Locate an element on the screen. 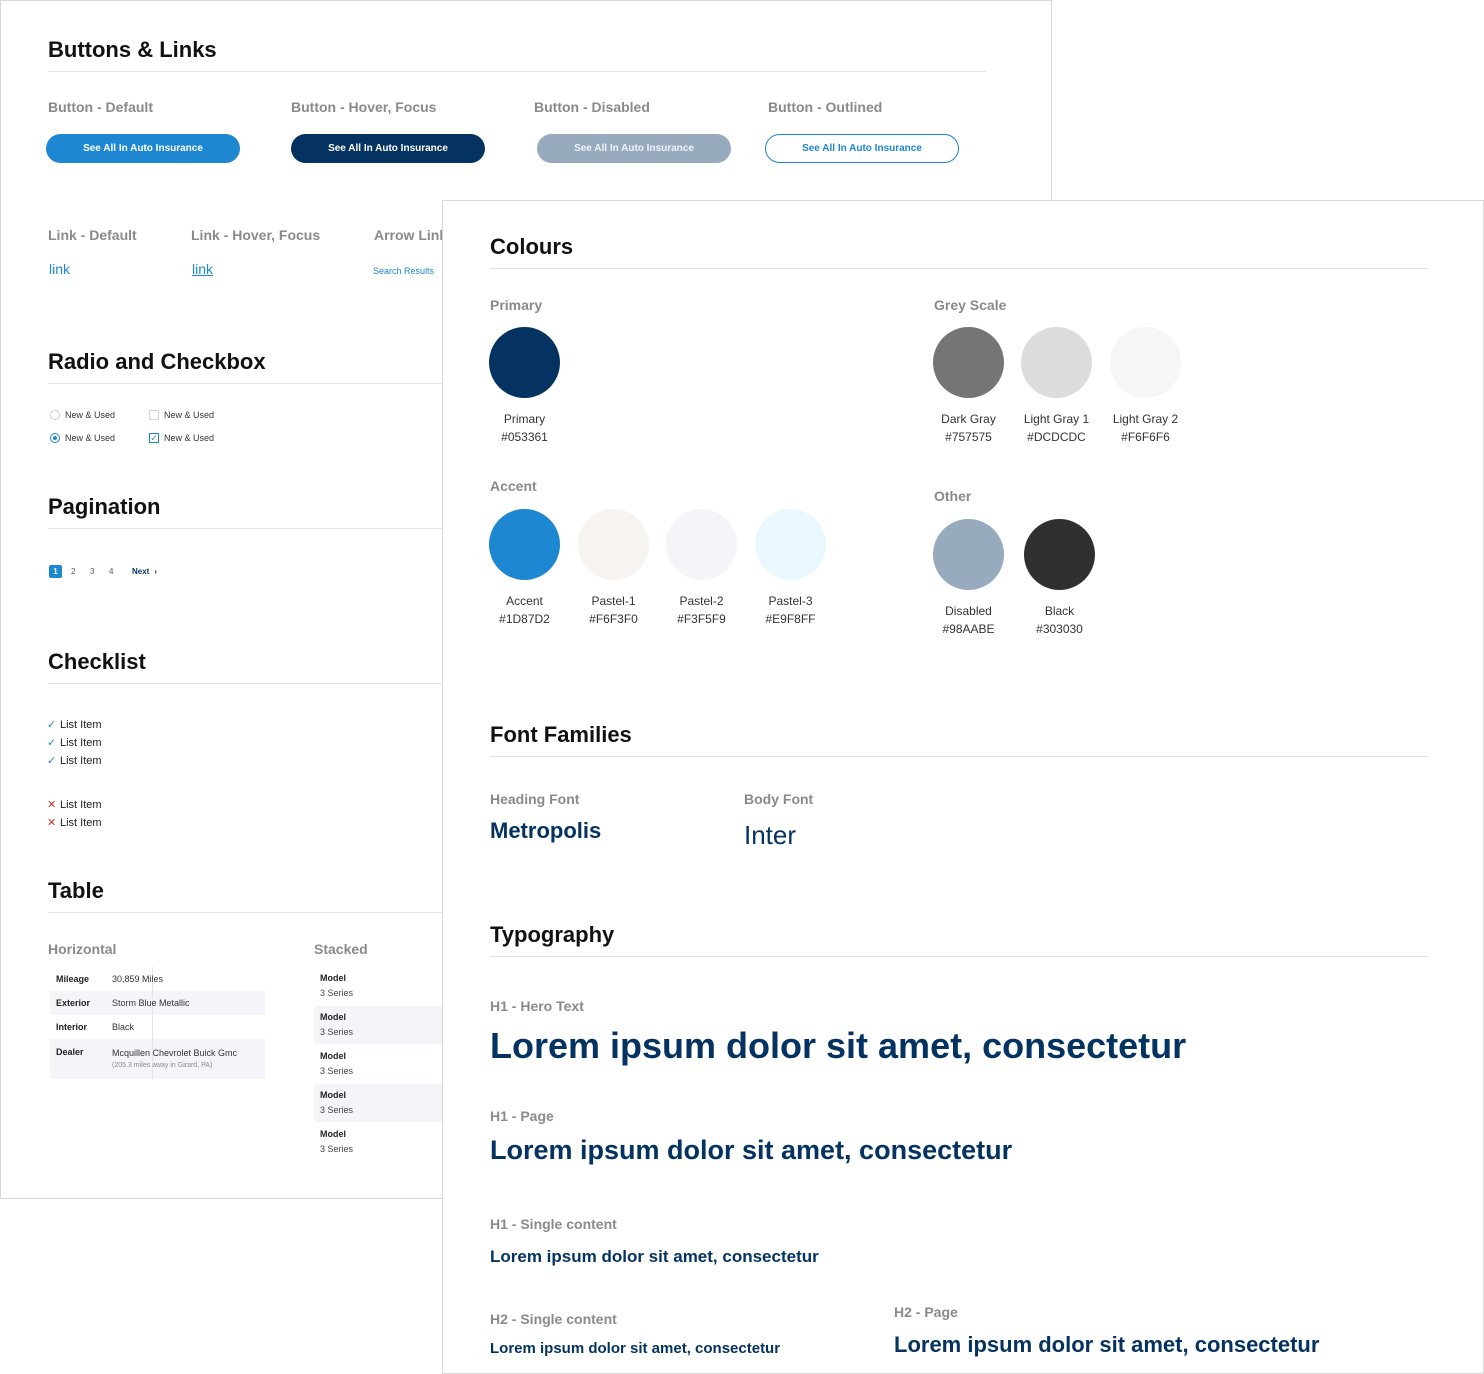  section-title-buttons-links: Buttons & Links is located at coordinates (132, 49).